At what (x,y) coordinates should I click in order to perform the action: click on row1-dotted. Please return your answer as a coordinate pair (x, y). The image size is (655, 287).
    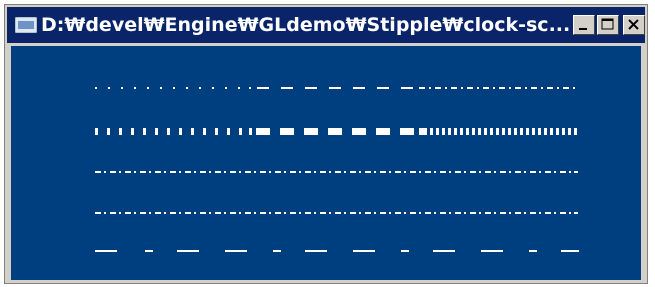
    Looking at the image, I should click on (173, 88).